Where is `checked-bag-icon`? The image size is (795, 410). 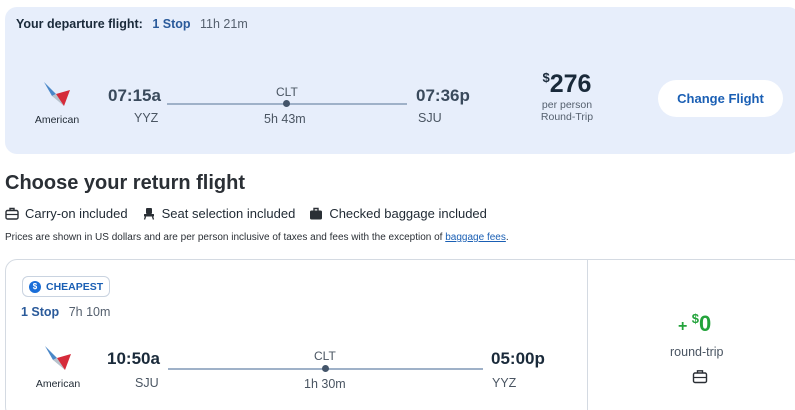
checked-bag-icon is located at coordinates (316, 213).